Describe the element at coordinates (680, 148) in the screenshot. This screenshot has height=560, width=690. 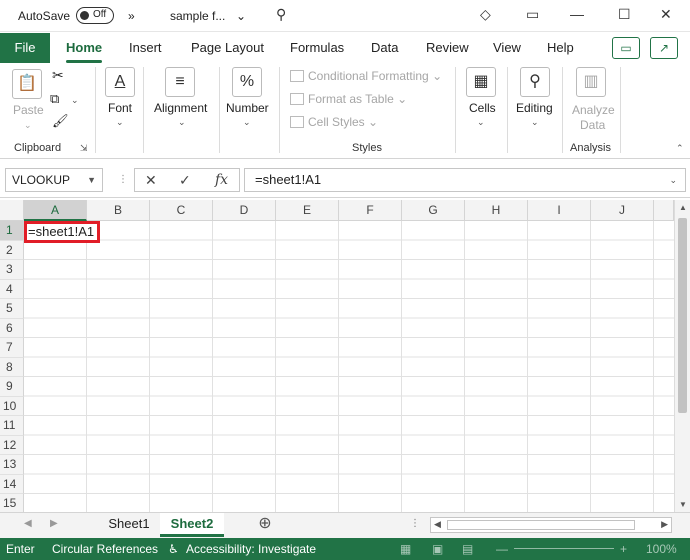
I see `collapse-ribbon-icon: ⌃` at that location.